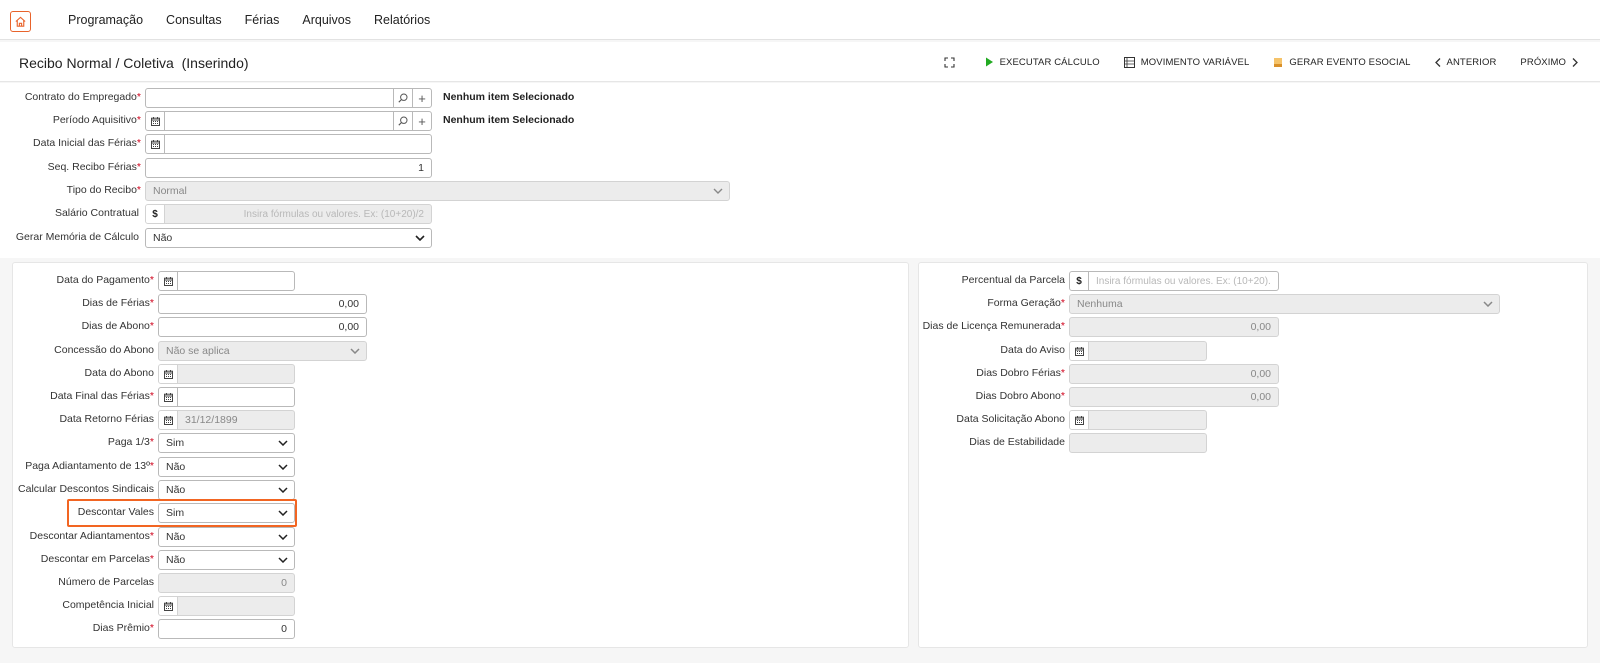  I want to click on paga-adiant-select: Não, so click(226, 467).